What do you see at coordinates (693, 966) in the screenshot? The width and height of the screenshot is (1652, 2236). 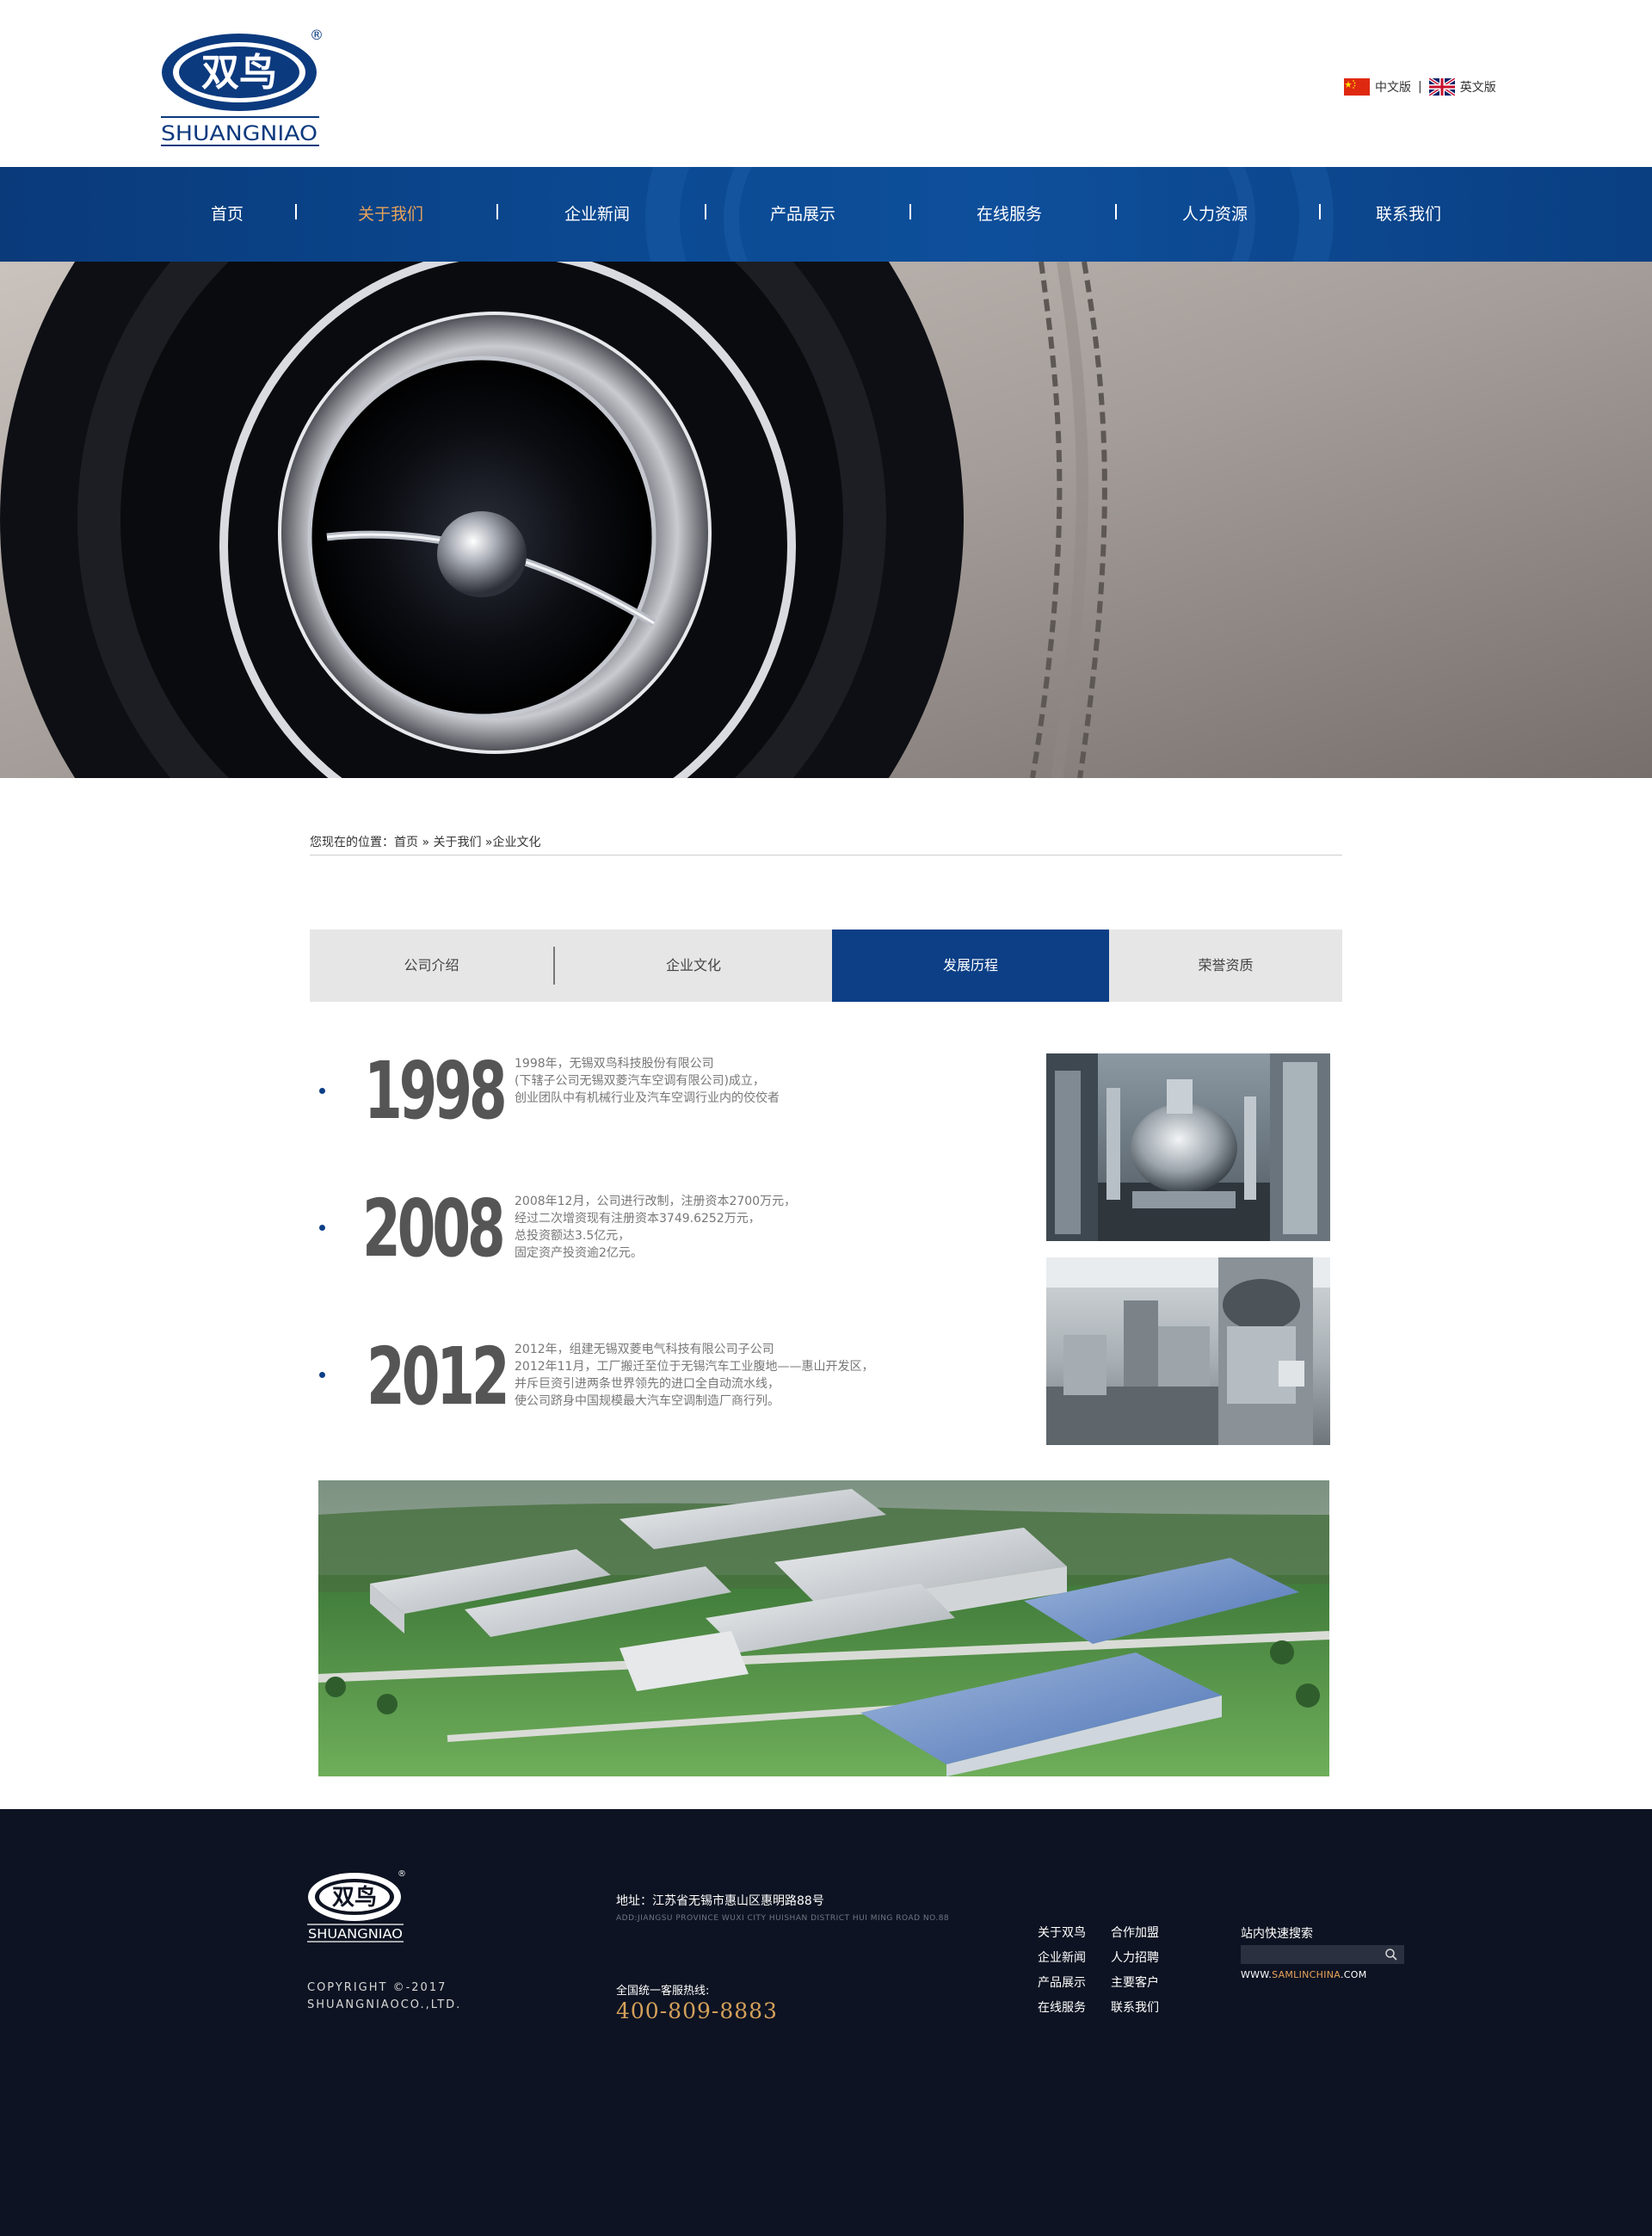 I see `tab-culture: 企业文化` at bounding box center [693, 966].